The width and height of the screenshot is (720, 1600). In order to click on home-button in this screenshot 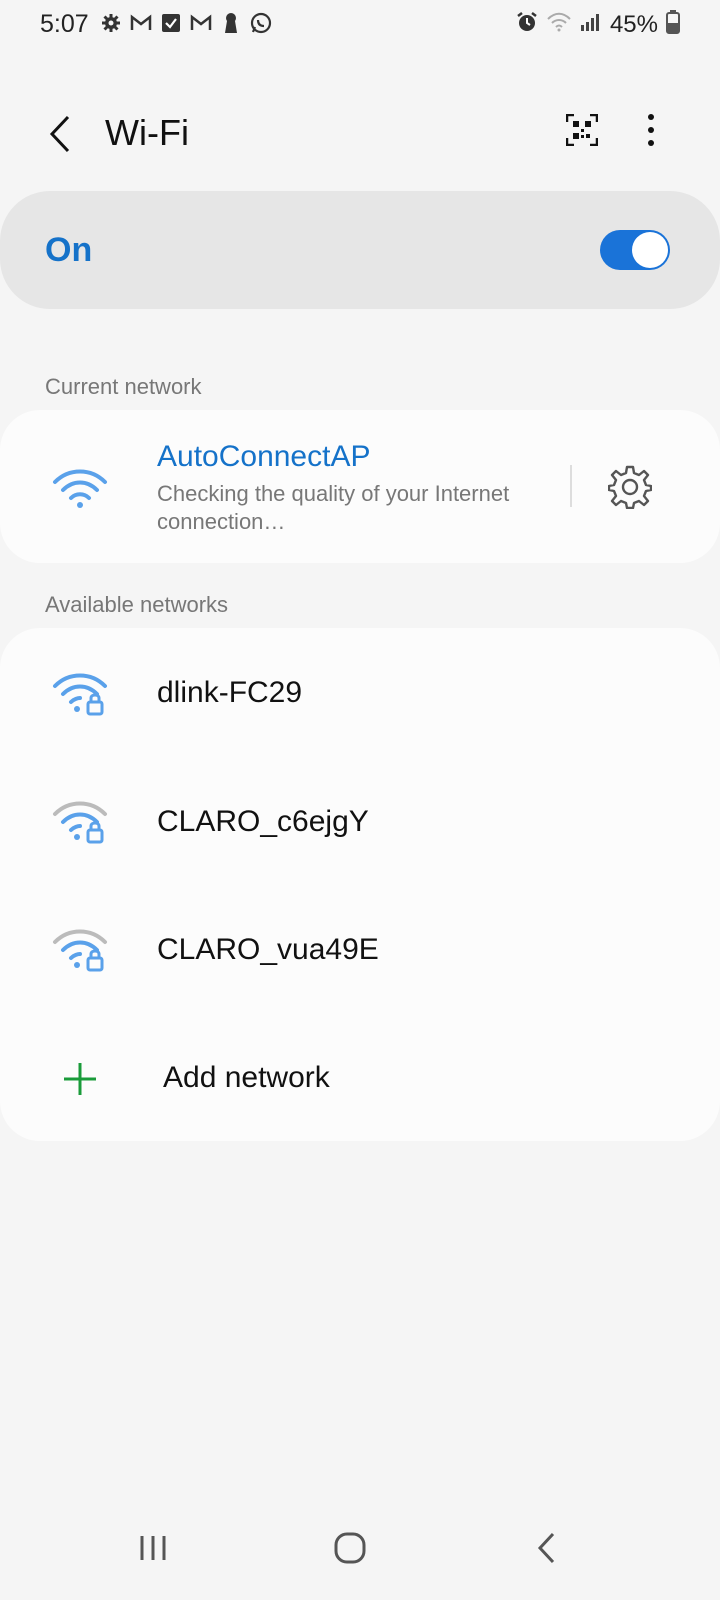, I will do `click(350, 1548)`.